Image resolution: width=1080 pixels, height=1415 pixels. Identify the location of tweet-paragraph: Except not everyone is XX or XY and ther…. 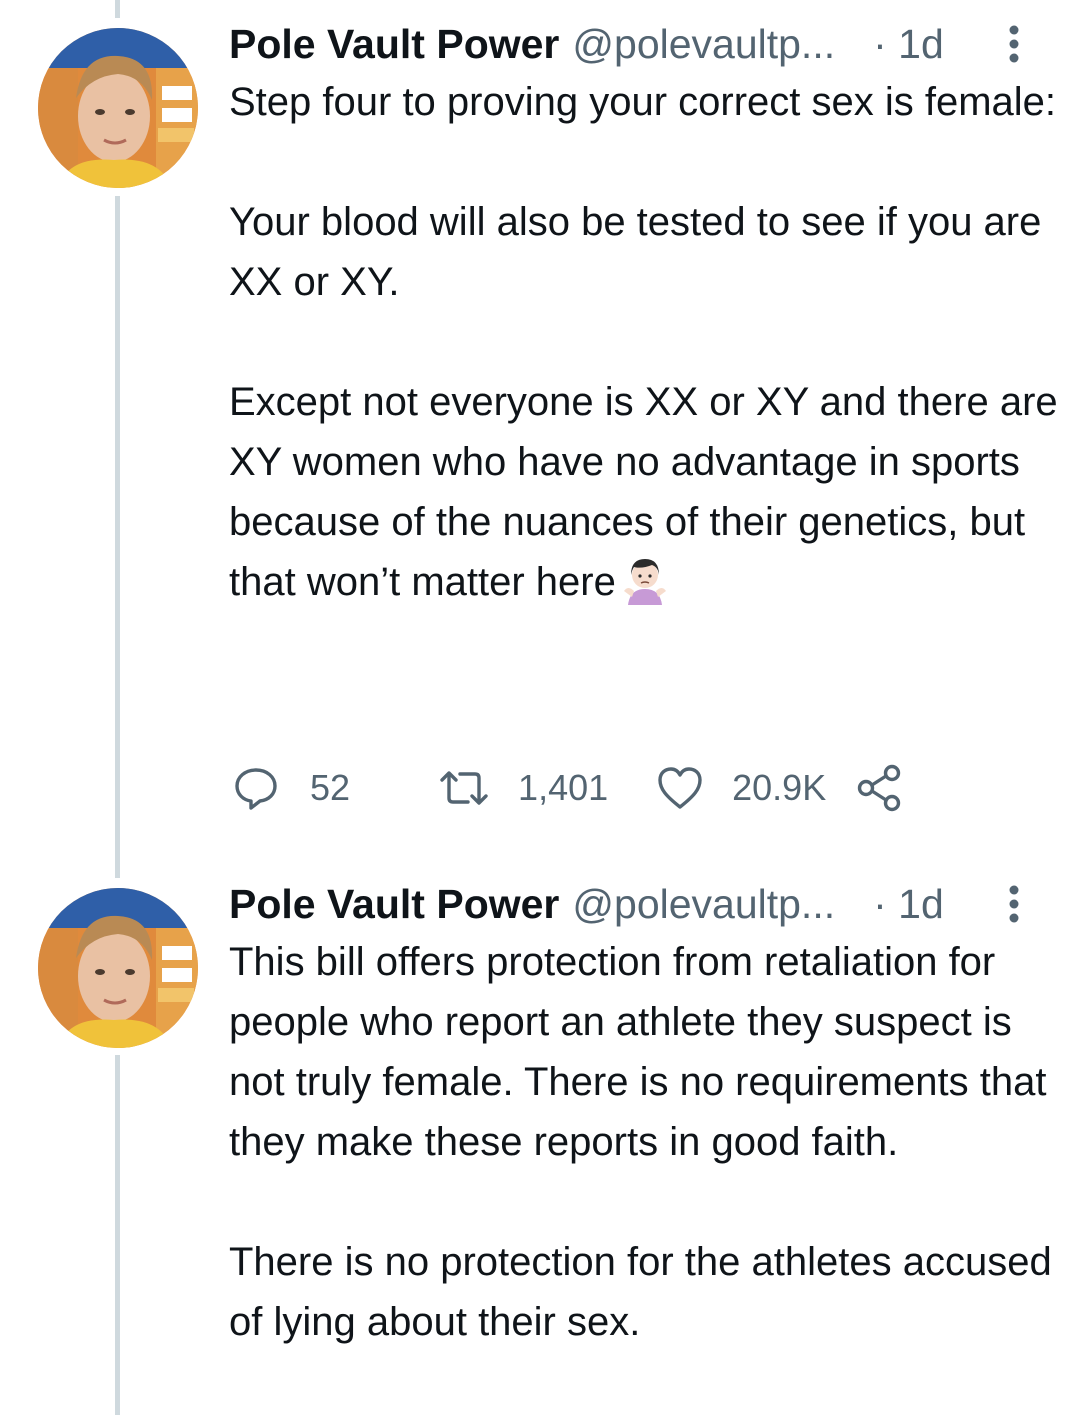
(644, 492).